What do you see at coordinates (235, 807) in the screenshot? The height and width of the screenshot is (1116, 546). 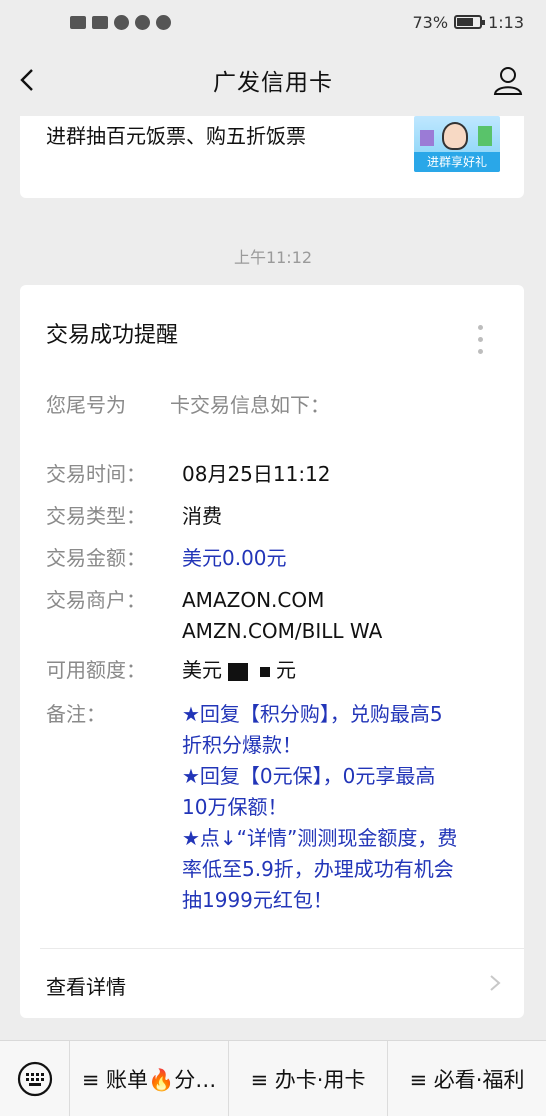 I see `remark-line: 10万保额！` at bounding box center [235, 807].